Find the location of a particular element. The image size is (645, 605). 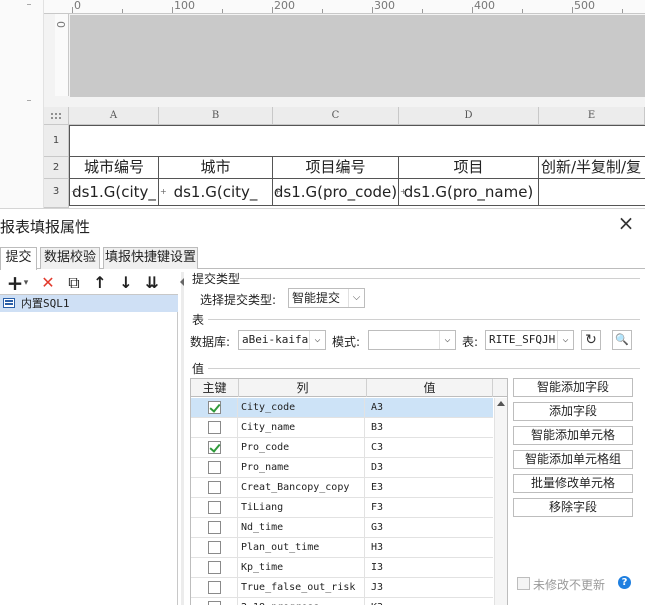

remove-field-button: 移除字段 is located at coordinates (573, 507).